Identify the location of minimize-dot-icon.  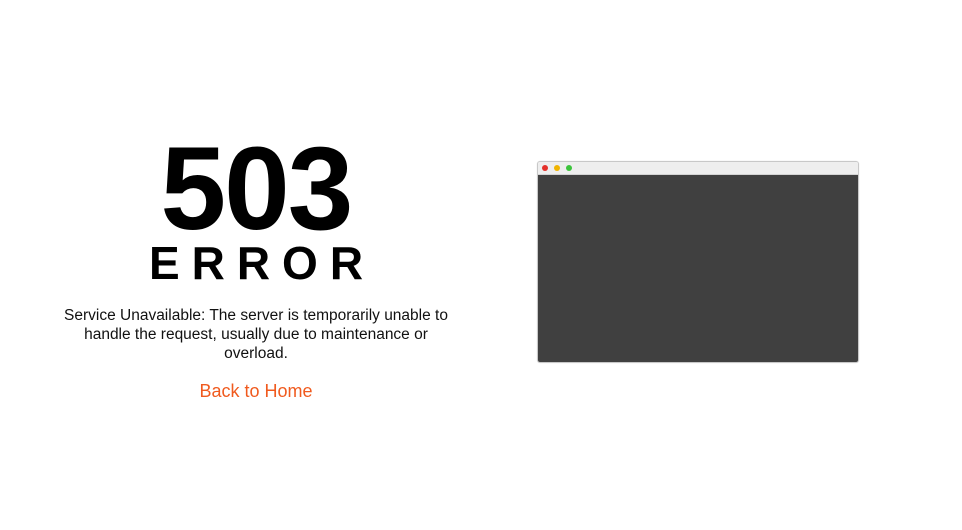
(557, 168).